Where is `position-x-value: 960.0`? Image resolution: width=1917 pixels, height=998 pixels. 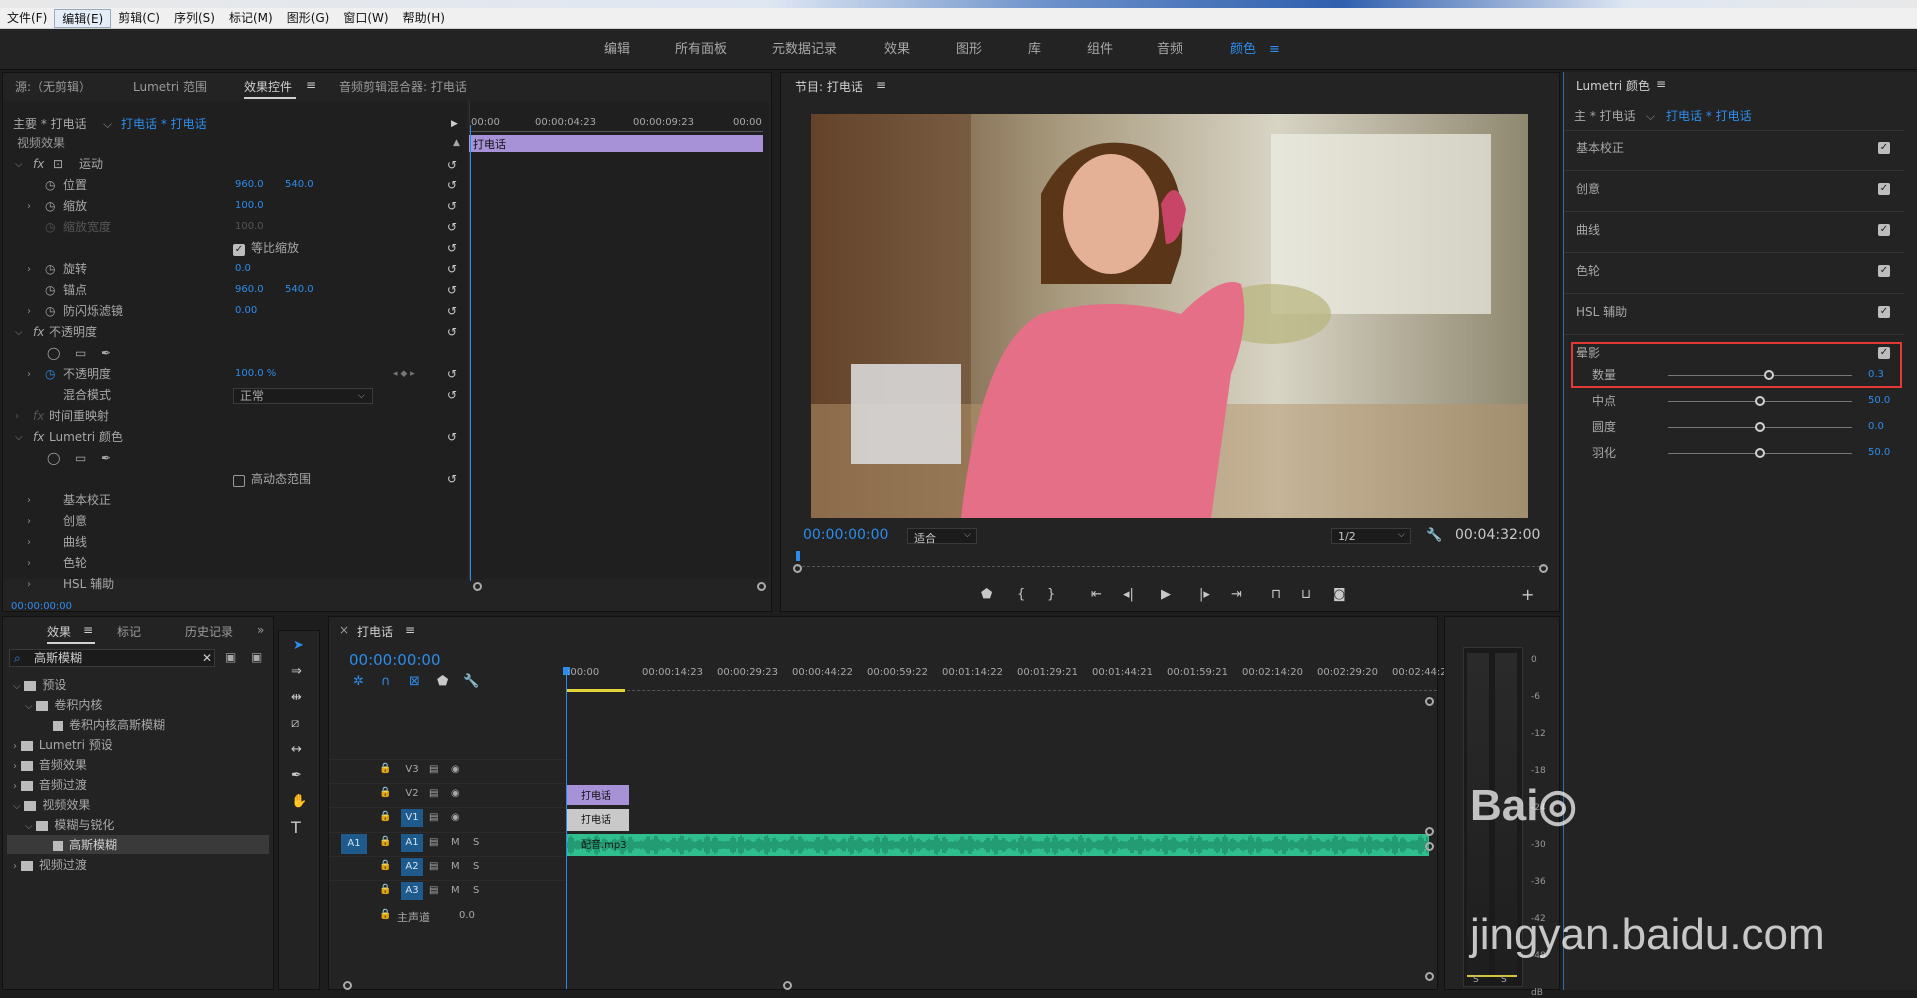
position-x-value: 960.0 is located at coordinates (249, 185).